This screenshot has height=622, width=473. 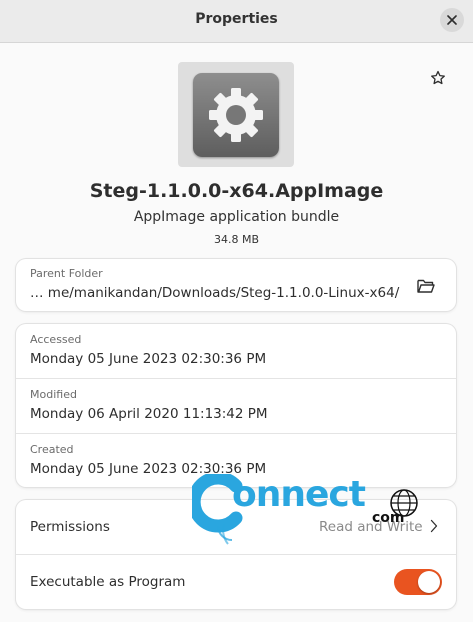 What do you see at coordinates (66, 273) in the screenshot?
I see `parent-folder-caption: Parent Folder` at bounding box center [66, 273].